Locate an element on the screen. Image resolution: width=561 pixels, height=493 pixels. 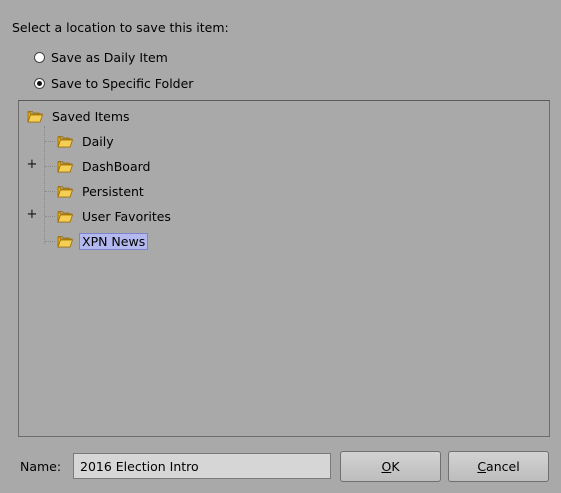
cancel-button: Cancel is located at coordinates (498, 466).